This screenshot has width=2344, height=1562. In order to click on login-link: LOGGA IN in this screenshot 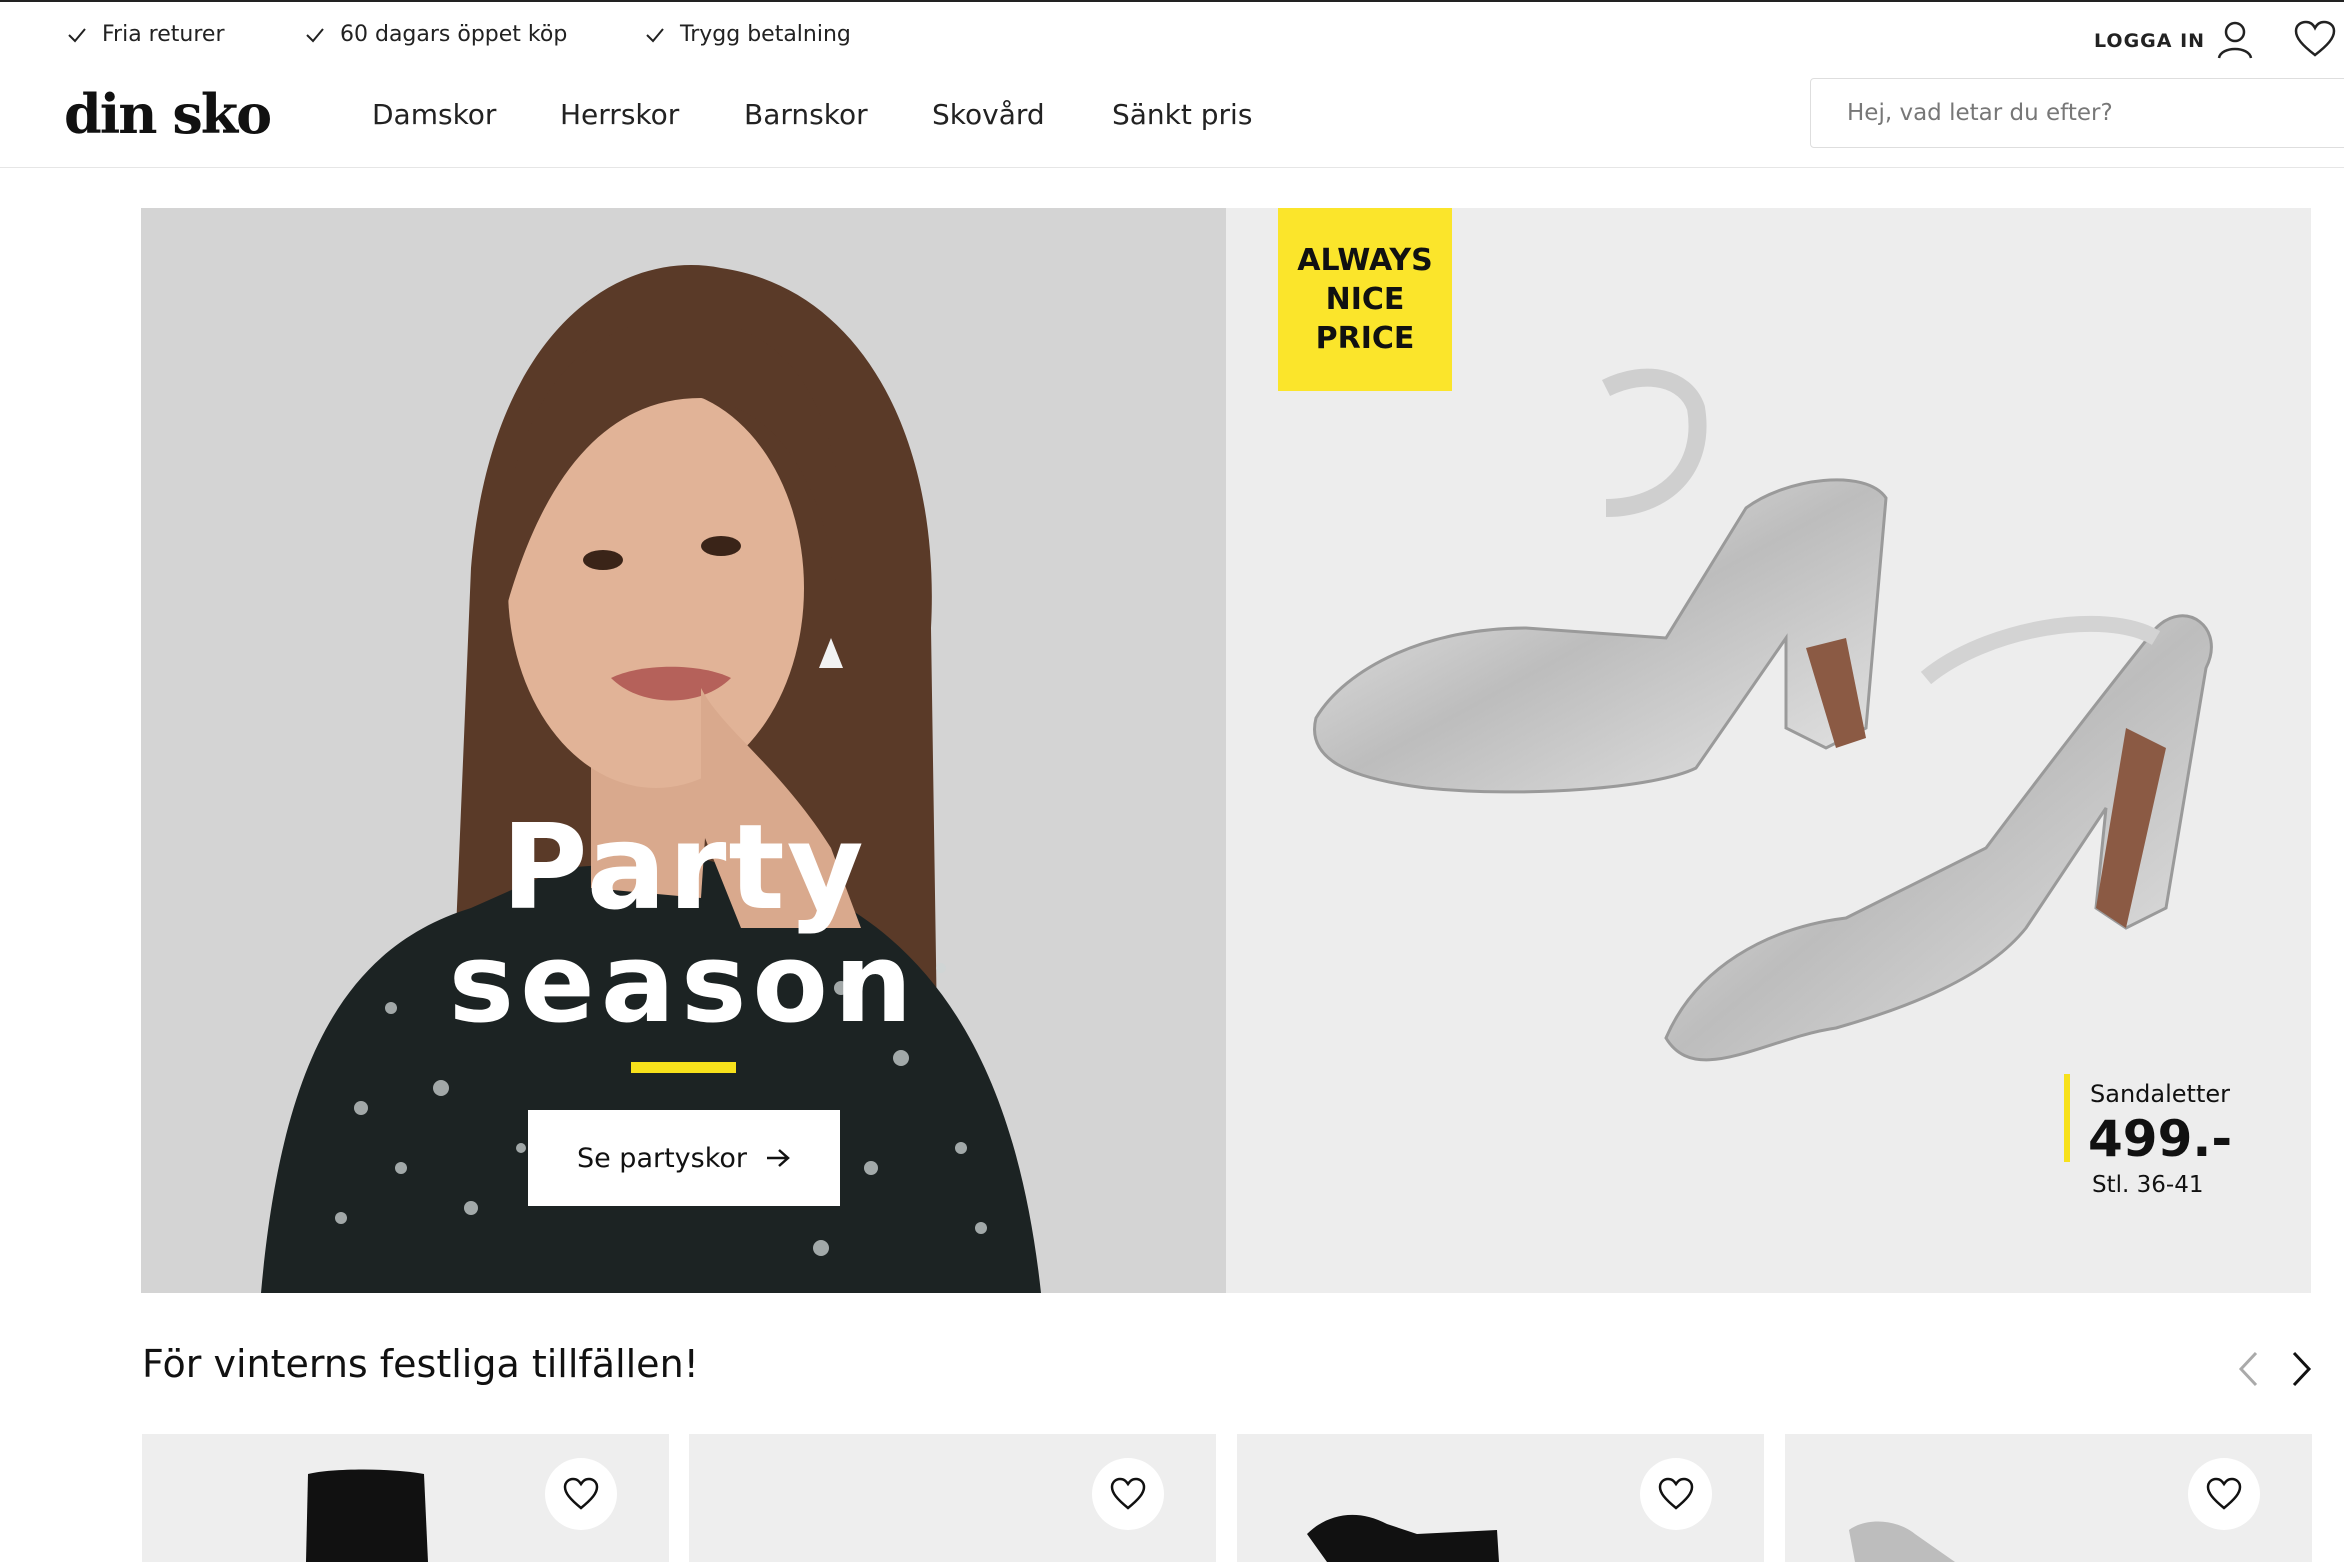, I will do `click(2149, 41)`.